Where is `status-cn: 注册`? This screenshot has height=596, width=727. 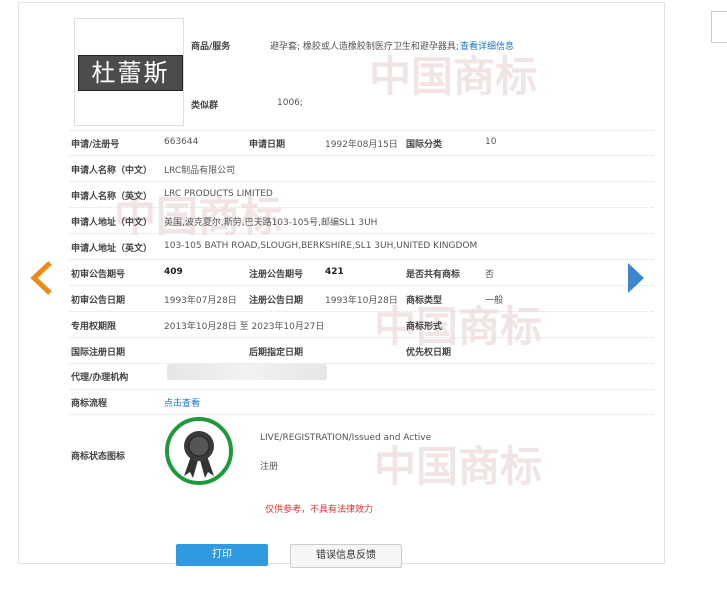 status-cn: 注册 is located at coordinates (269, 467).